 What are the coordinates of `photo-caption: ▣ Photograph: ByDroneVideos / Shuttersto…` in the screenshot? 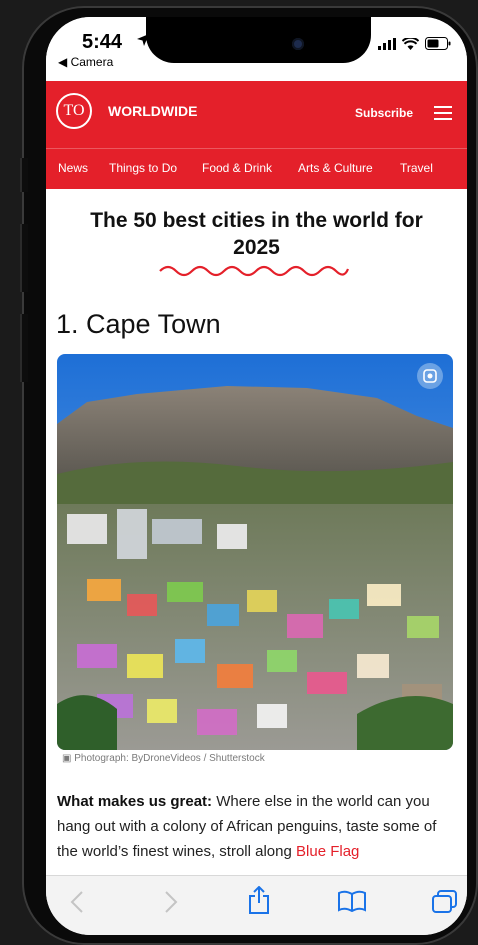 It's located at (163, 758).